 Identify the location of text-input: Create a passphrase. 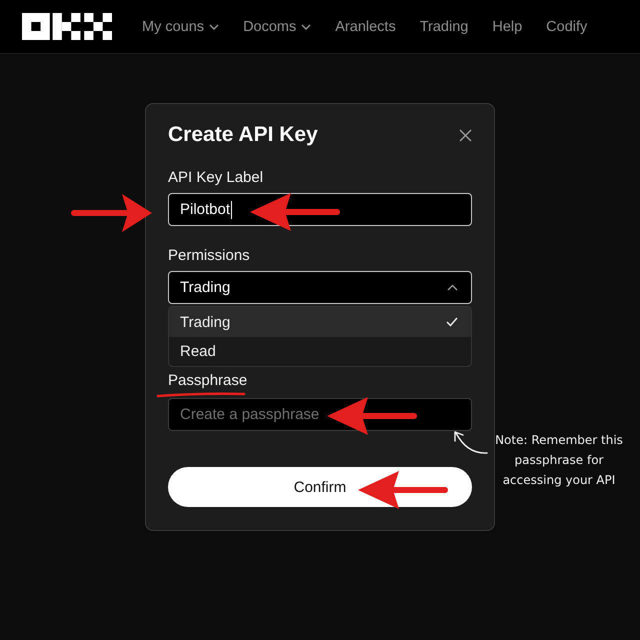
(320, 414).